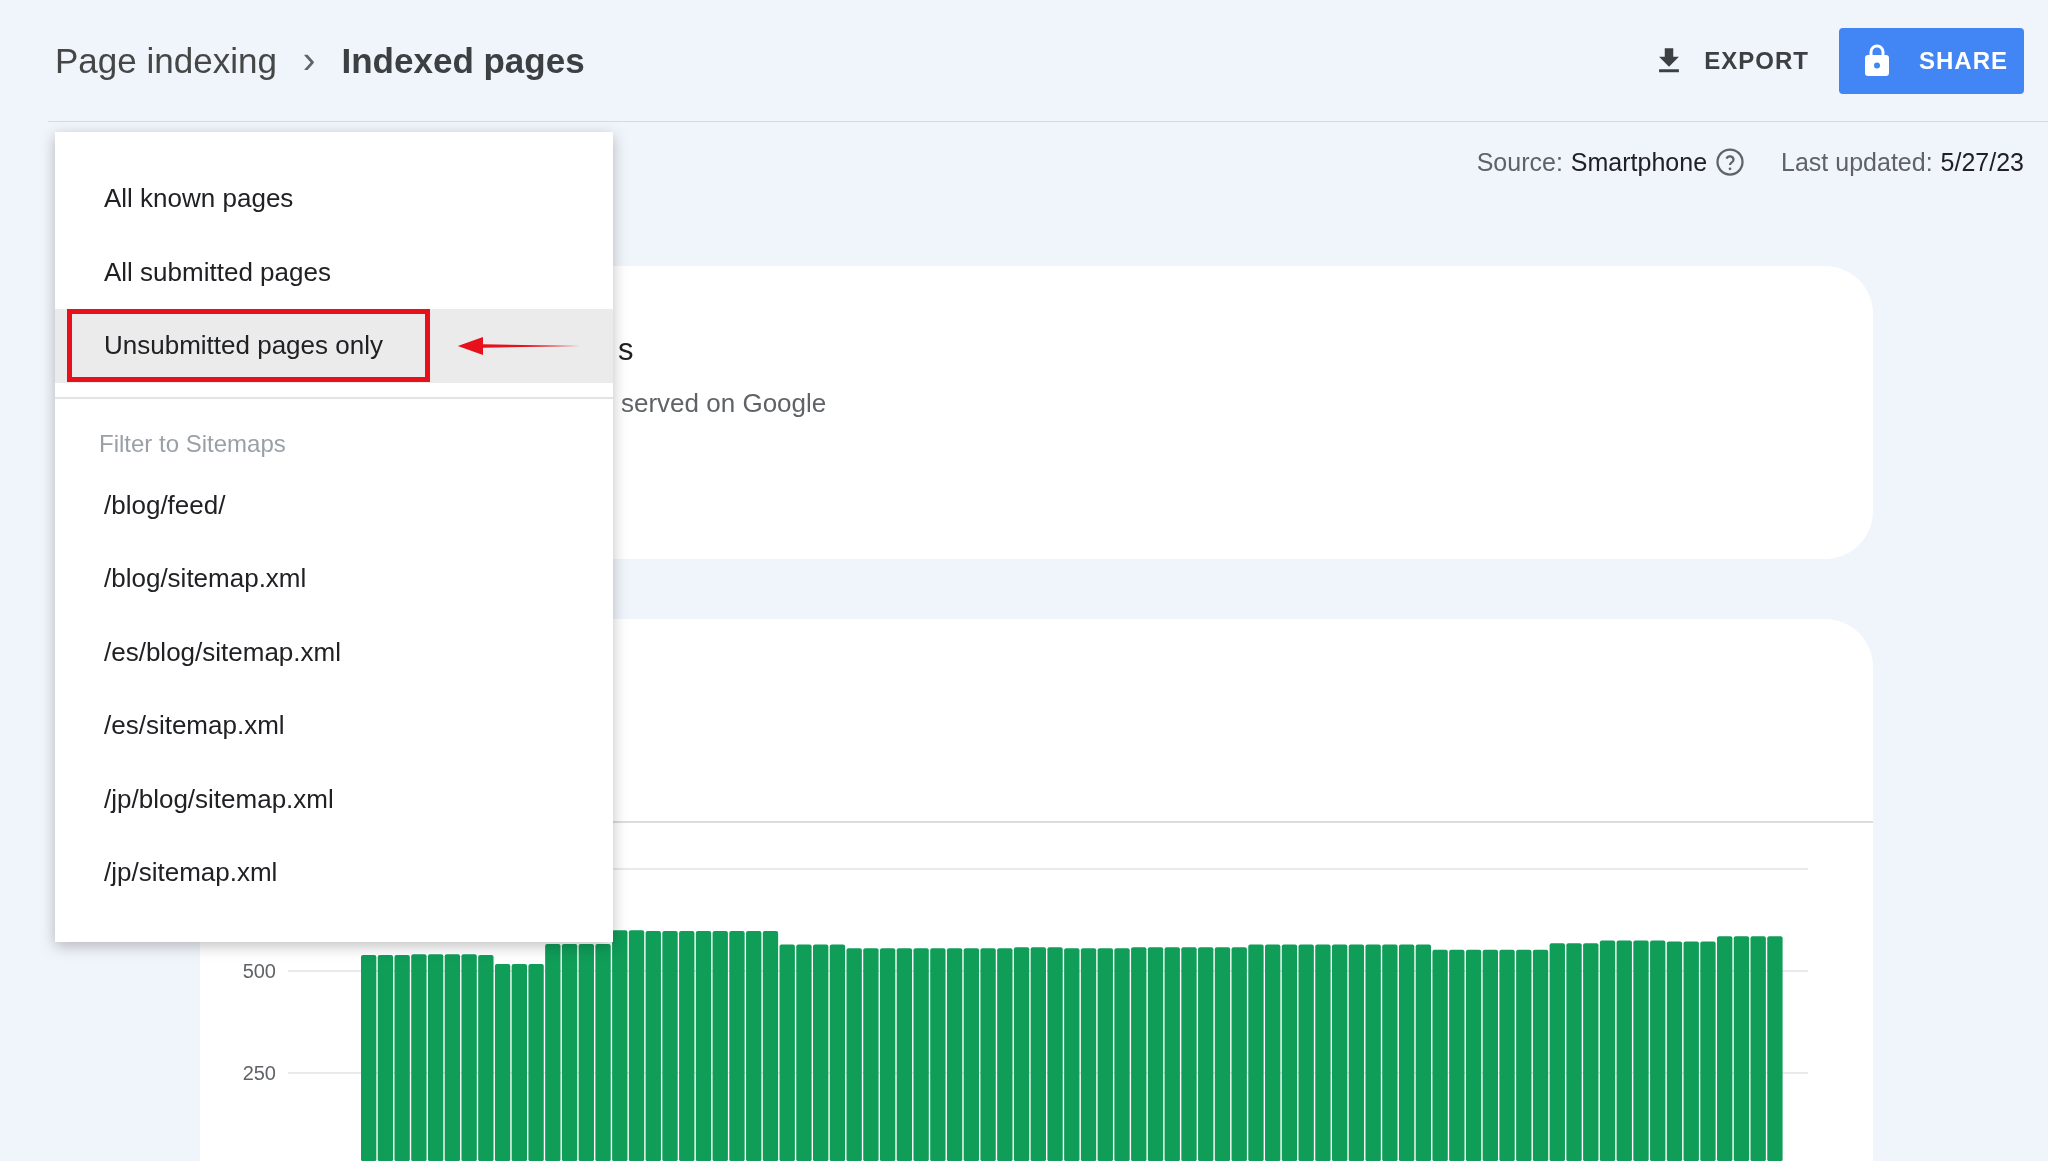  What do you see at coordinates (334, 505) in the screenshot?
I see `menu-item: /blog/feed/` at bounding box center [334, 505].